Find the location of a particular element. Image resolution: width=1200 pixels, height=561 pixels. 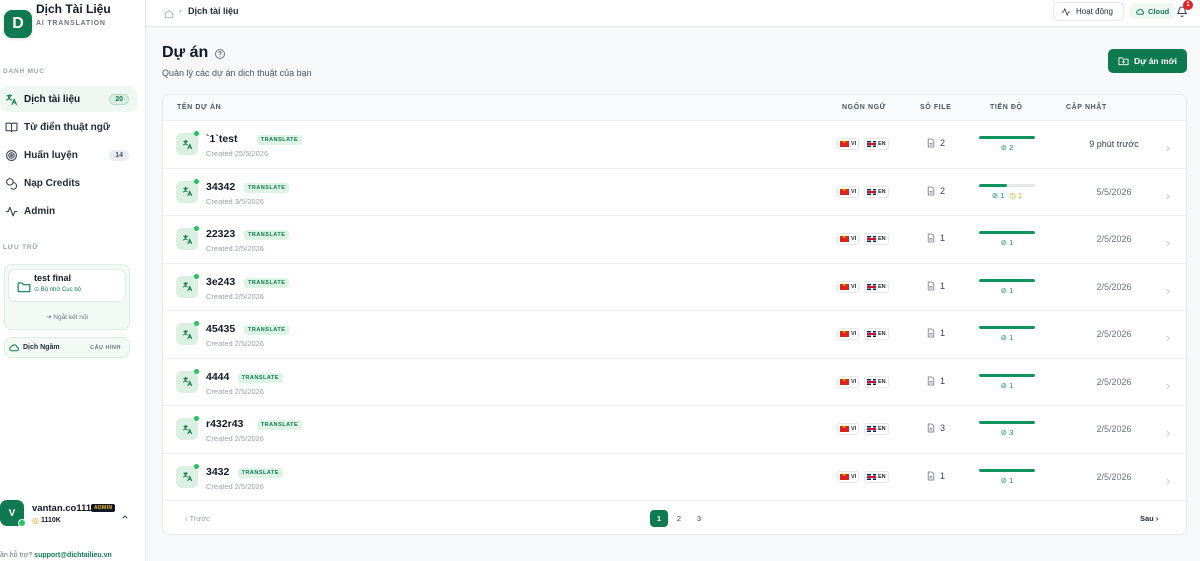

support-email-link: support@dichtailieu.vn is located at coordinates (73, 555).